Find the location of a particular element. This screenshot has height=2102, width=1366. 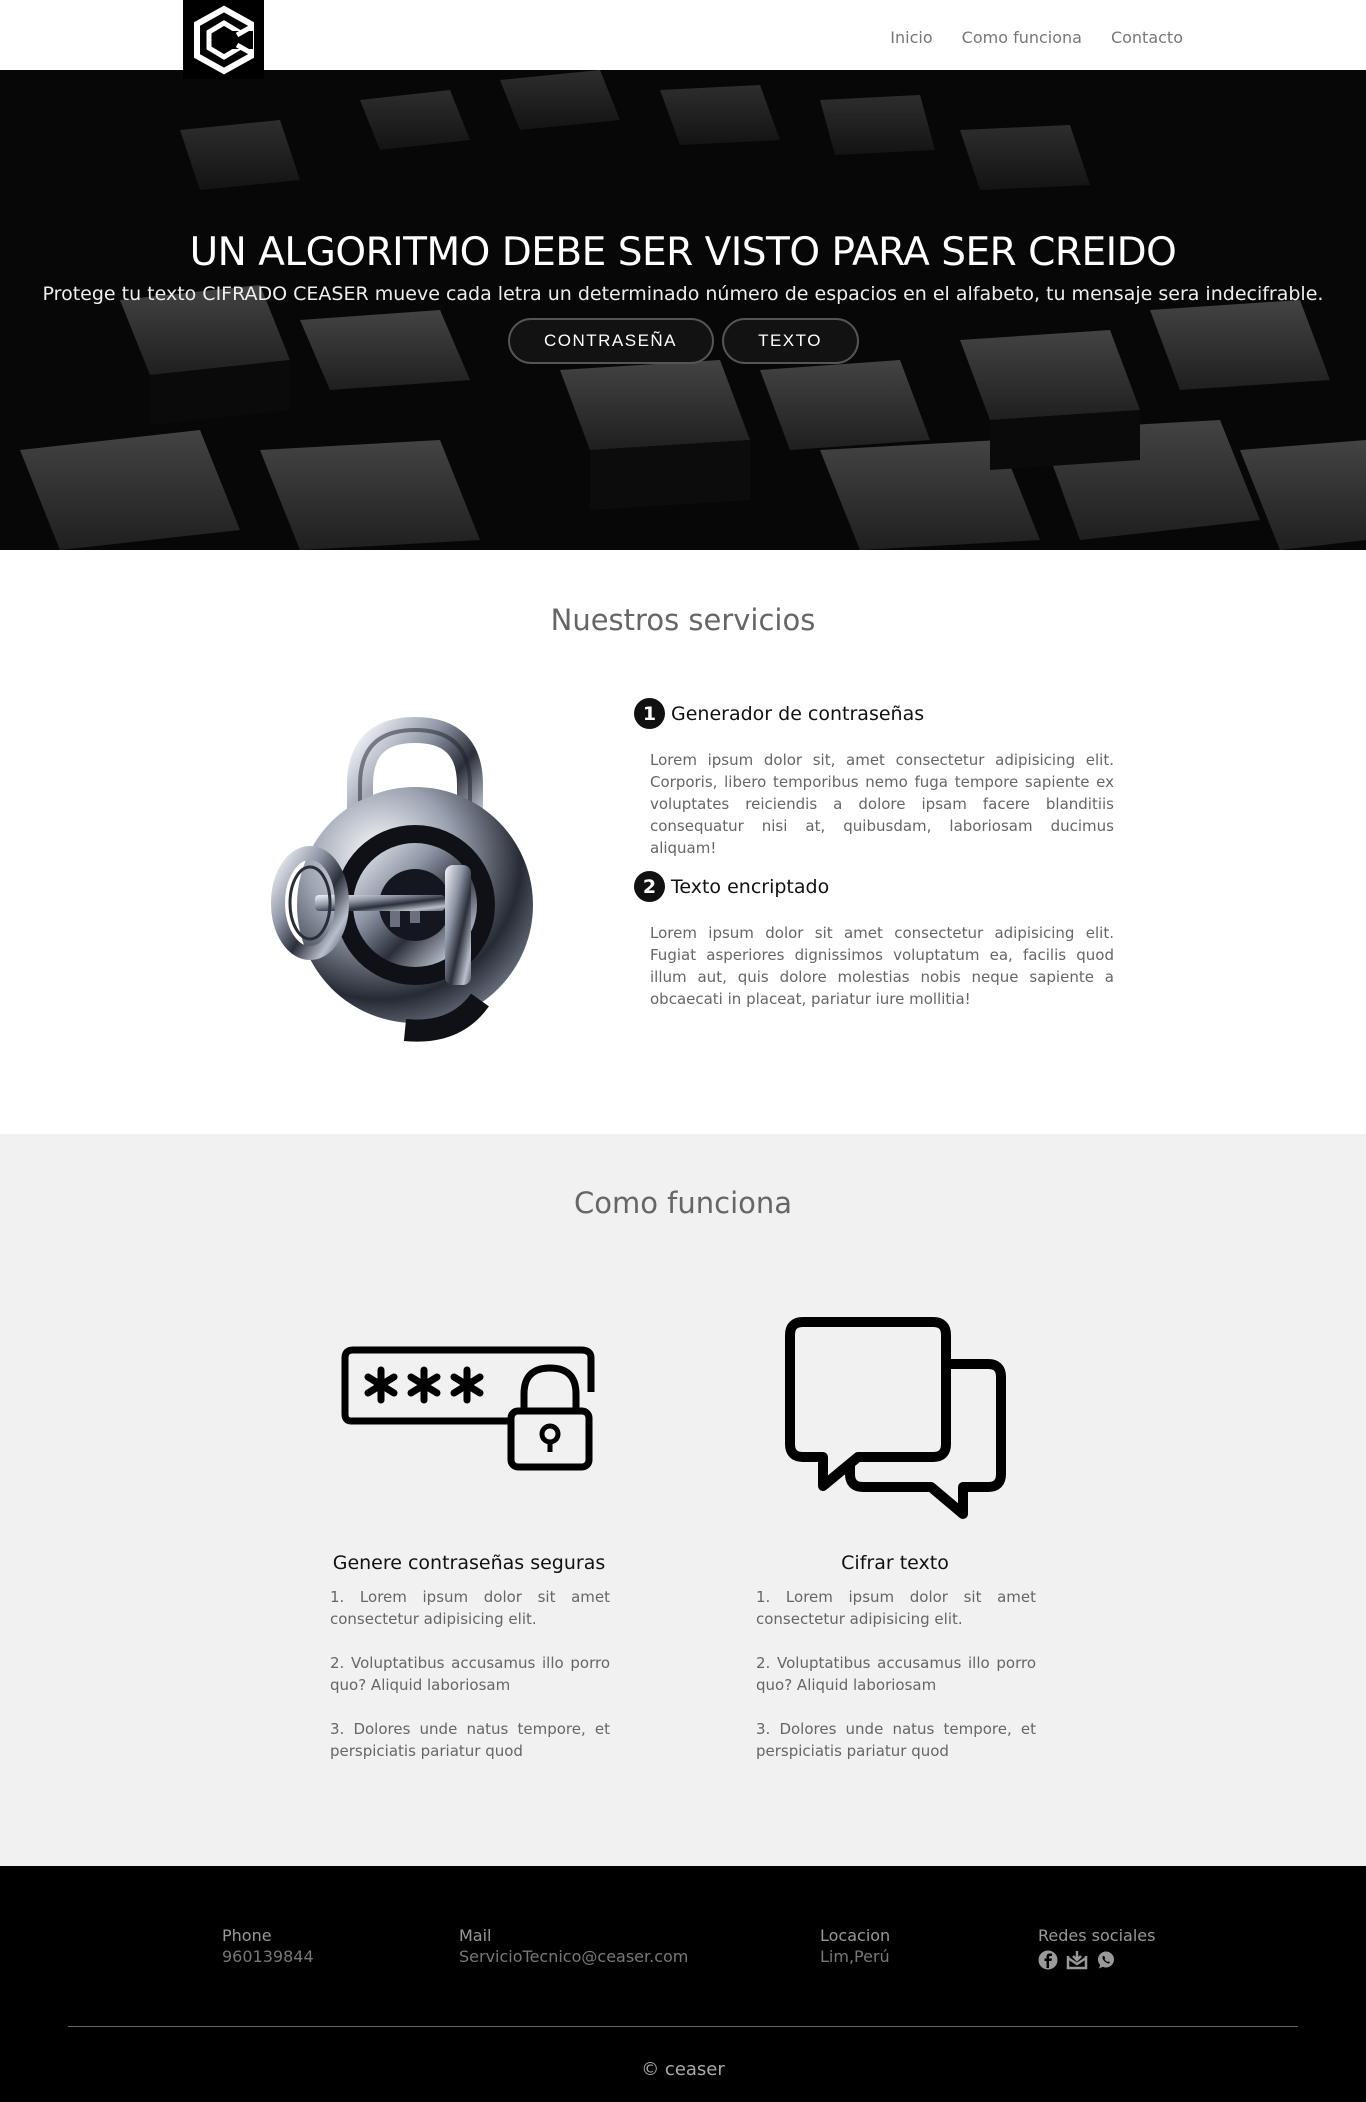

password-button: CONTRASEÑA is located at coordinates (610, 341).